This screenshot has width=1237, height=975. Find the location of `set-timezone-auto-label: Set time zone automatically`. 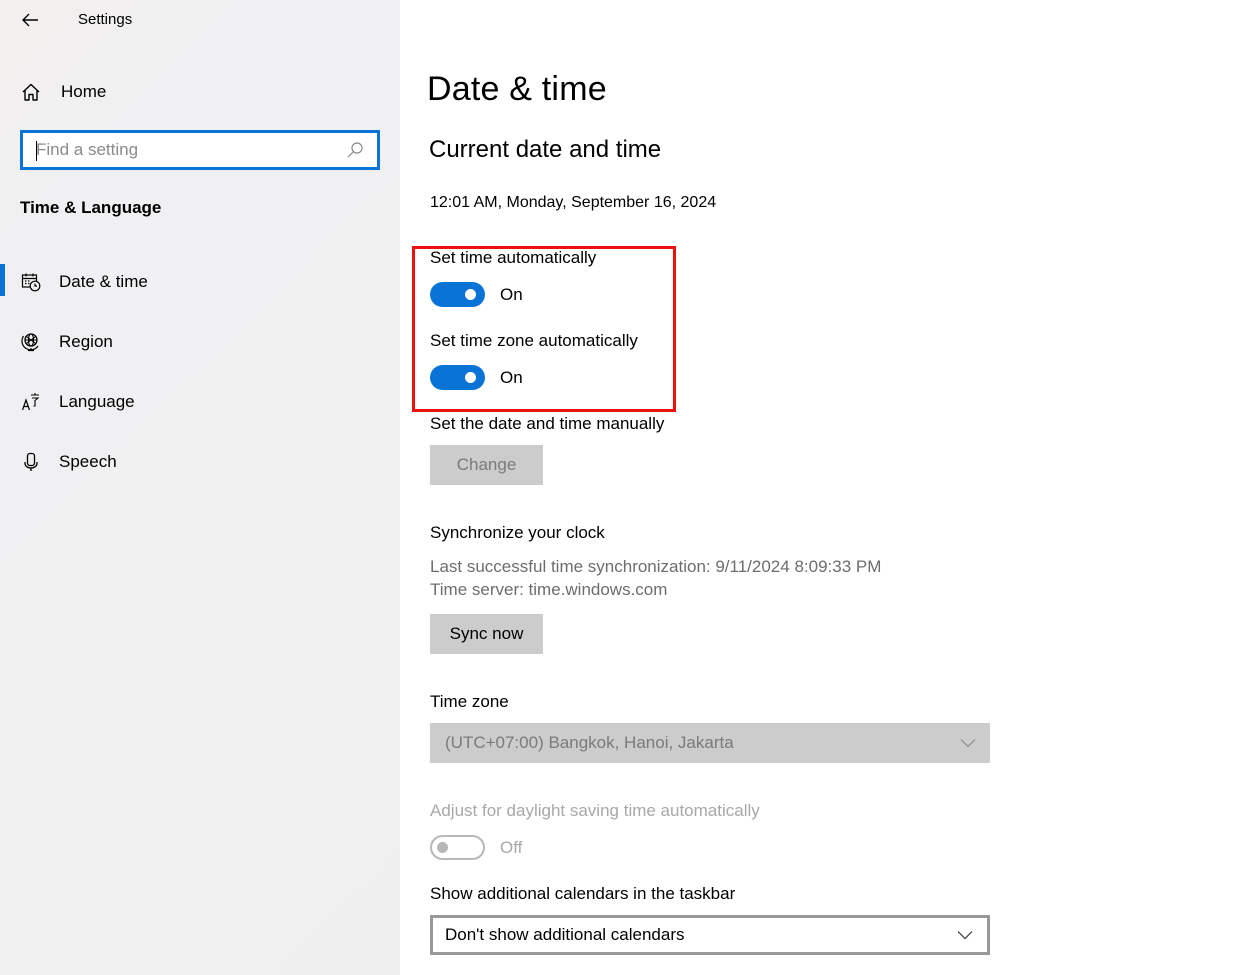

set-timezone-auto-label: Set time zone automatically is located at coordinates (534, 340).